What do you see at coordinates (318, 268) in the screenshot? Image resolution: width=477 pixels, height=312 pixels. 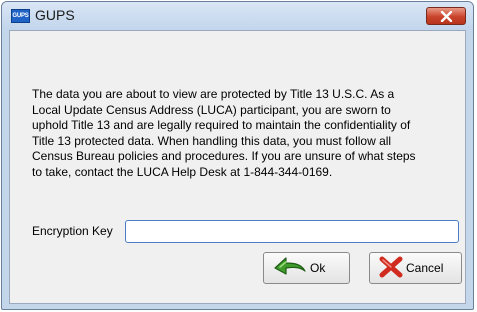 I see `ok-label: Ok` at bounding box center [318, 268].